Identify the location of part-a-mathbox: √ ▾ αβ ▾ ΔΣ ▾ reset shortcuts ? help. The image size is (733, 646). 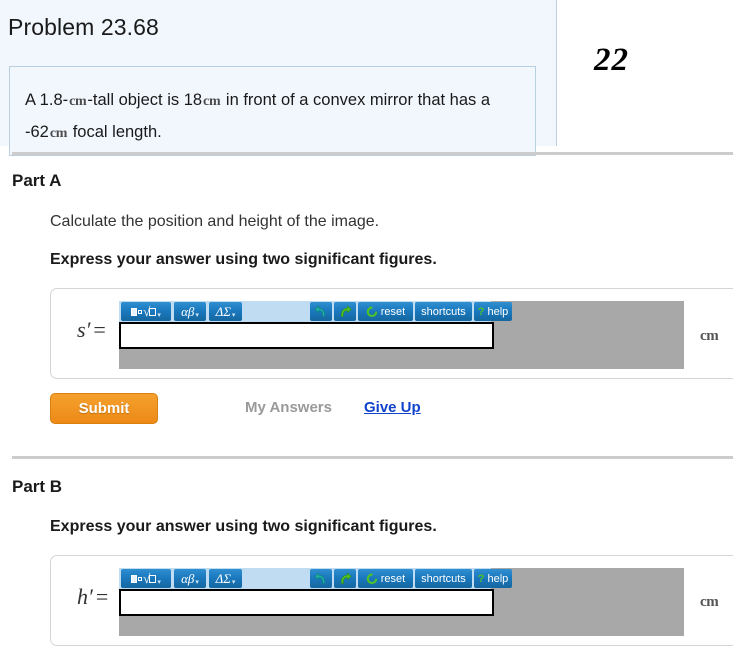
(401, 335).